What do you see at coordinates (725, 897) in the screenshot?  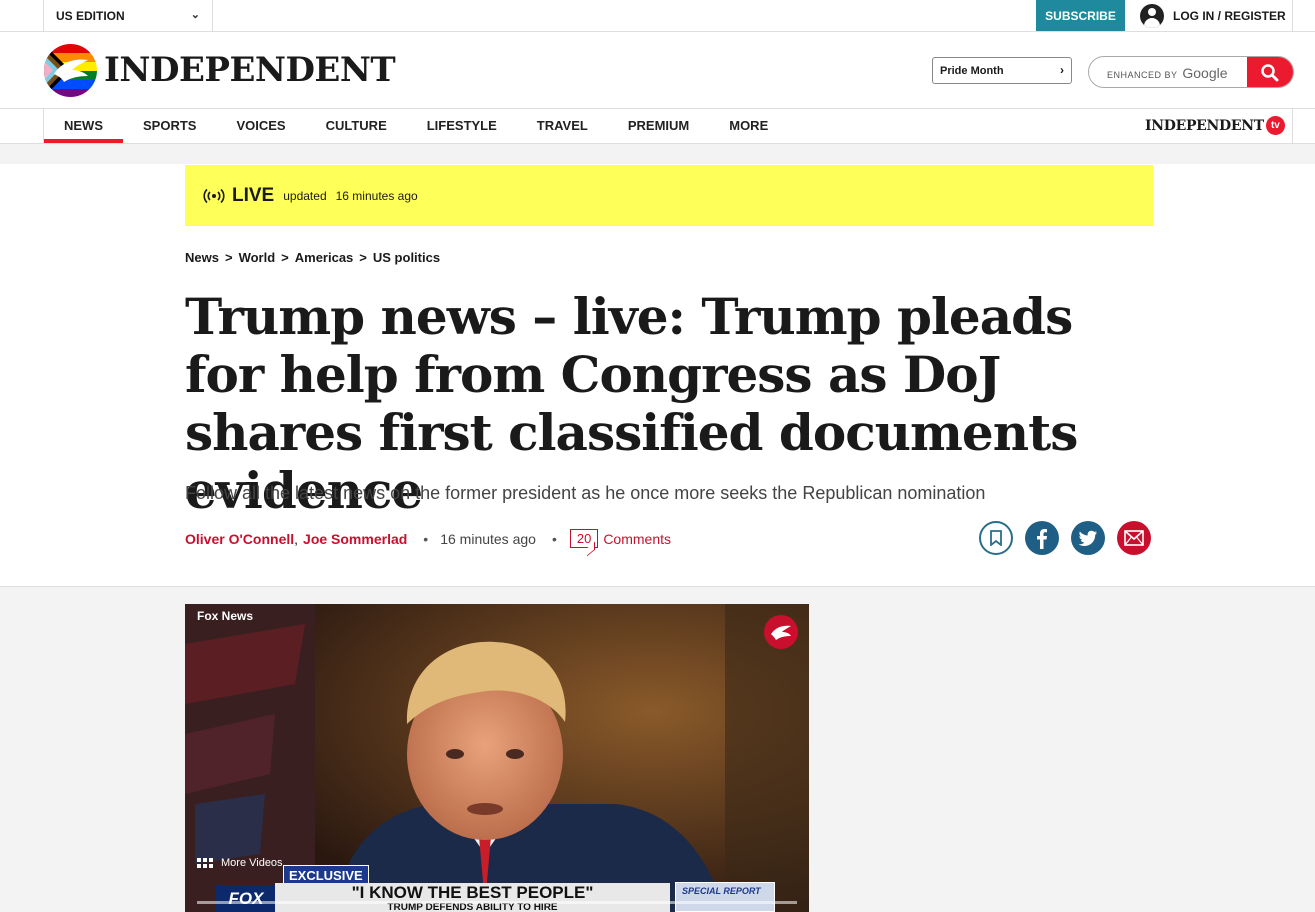 I see `special-report-graphic: SPECIAL REPORT` at bounding box center [725, 897].